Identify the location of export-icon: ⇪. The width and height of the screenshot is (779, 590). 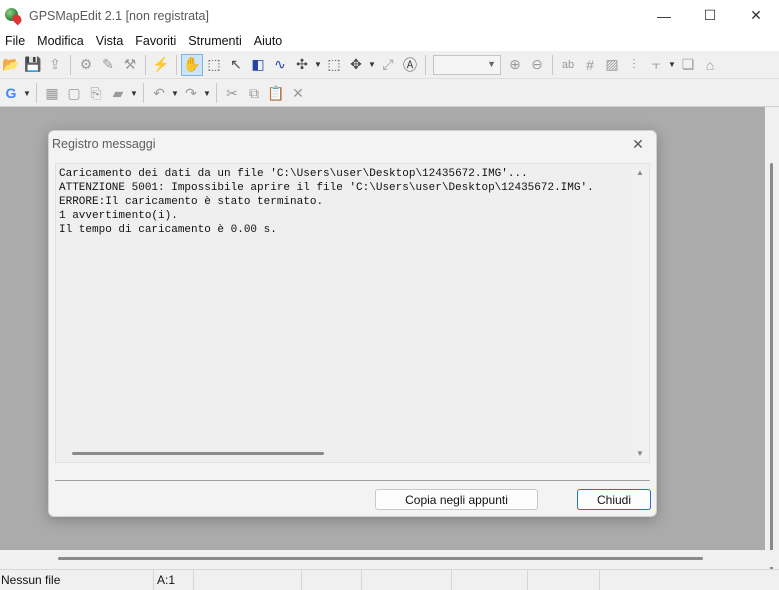
(55, 65).